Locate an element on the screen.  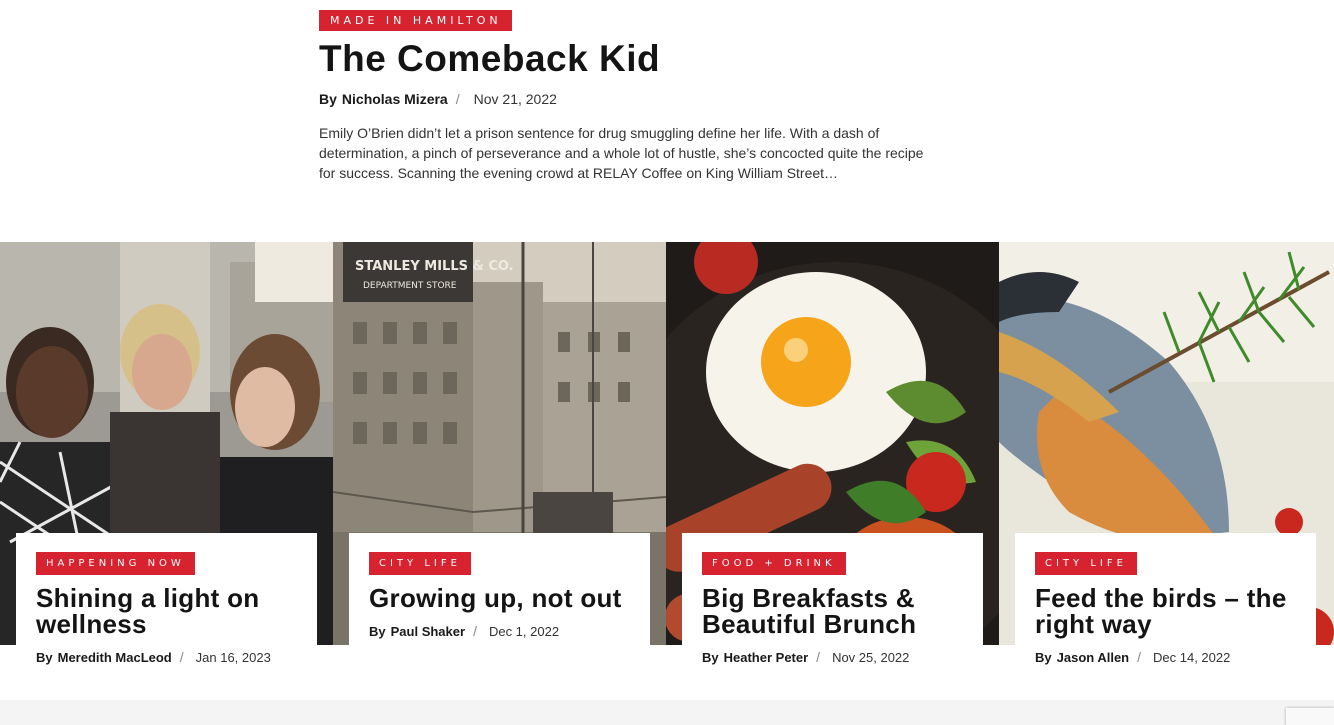
byline: By Paul Shaker / Dec 1, 2022 is located at coordinates (499, 631).